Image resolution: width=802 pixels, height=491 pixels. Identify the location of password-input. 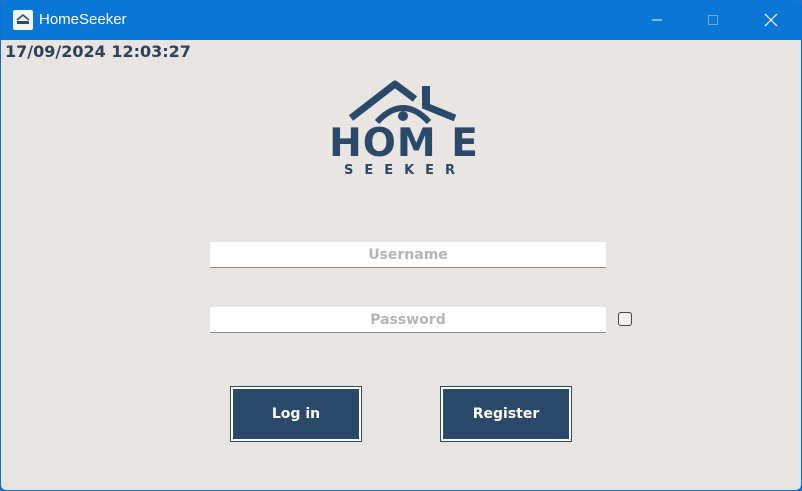
(408, 320).